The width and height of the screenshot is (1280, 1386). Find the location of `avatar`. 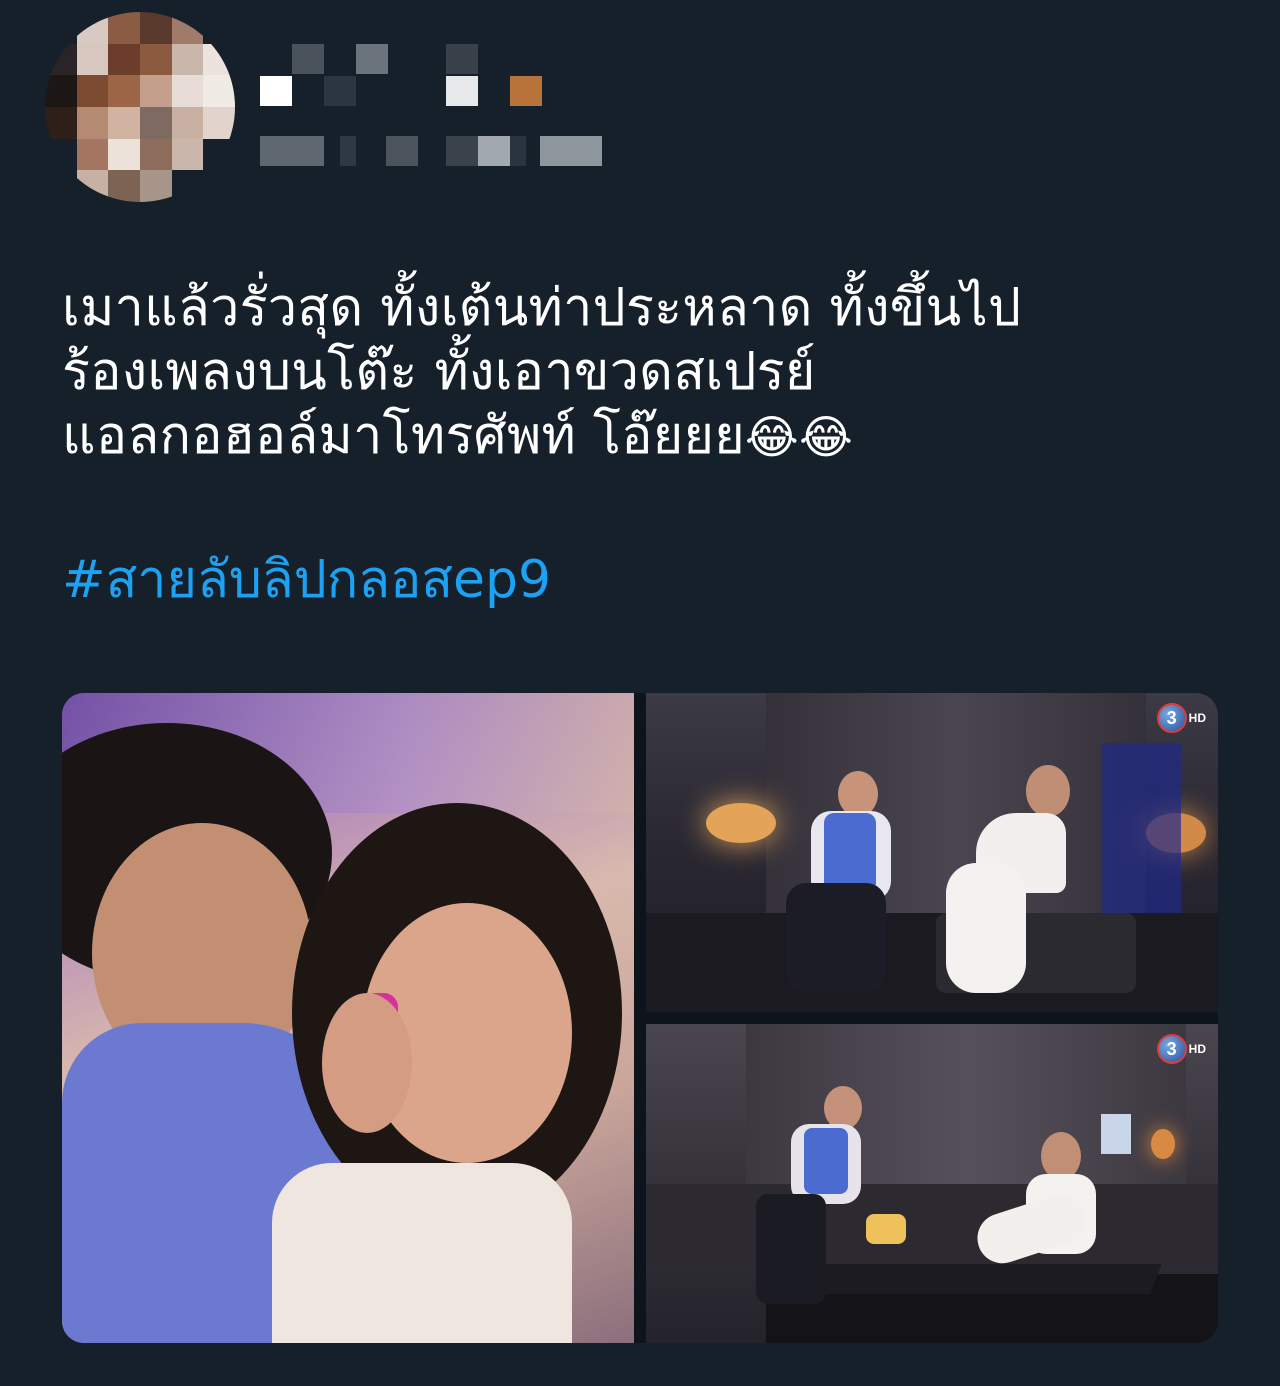

avatar is located at coordinates (140, 107).